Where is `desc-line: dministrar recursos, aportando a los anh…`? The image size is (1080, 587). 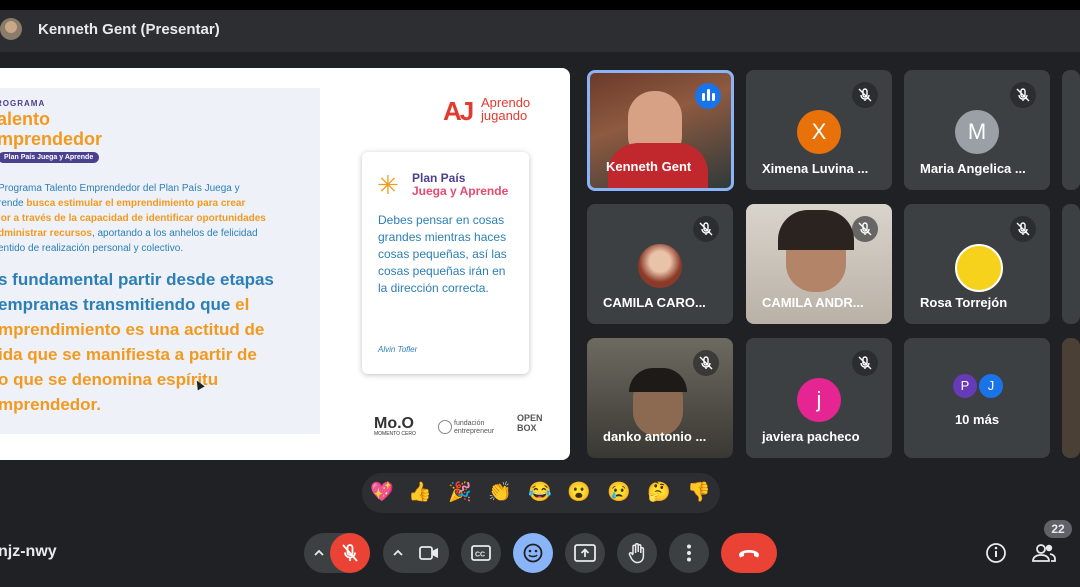
desc-line: dministrar recursos, aportando a los anh… is located at coordinates (149, 233).